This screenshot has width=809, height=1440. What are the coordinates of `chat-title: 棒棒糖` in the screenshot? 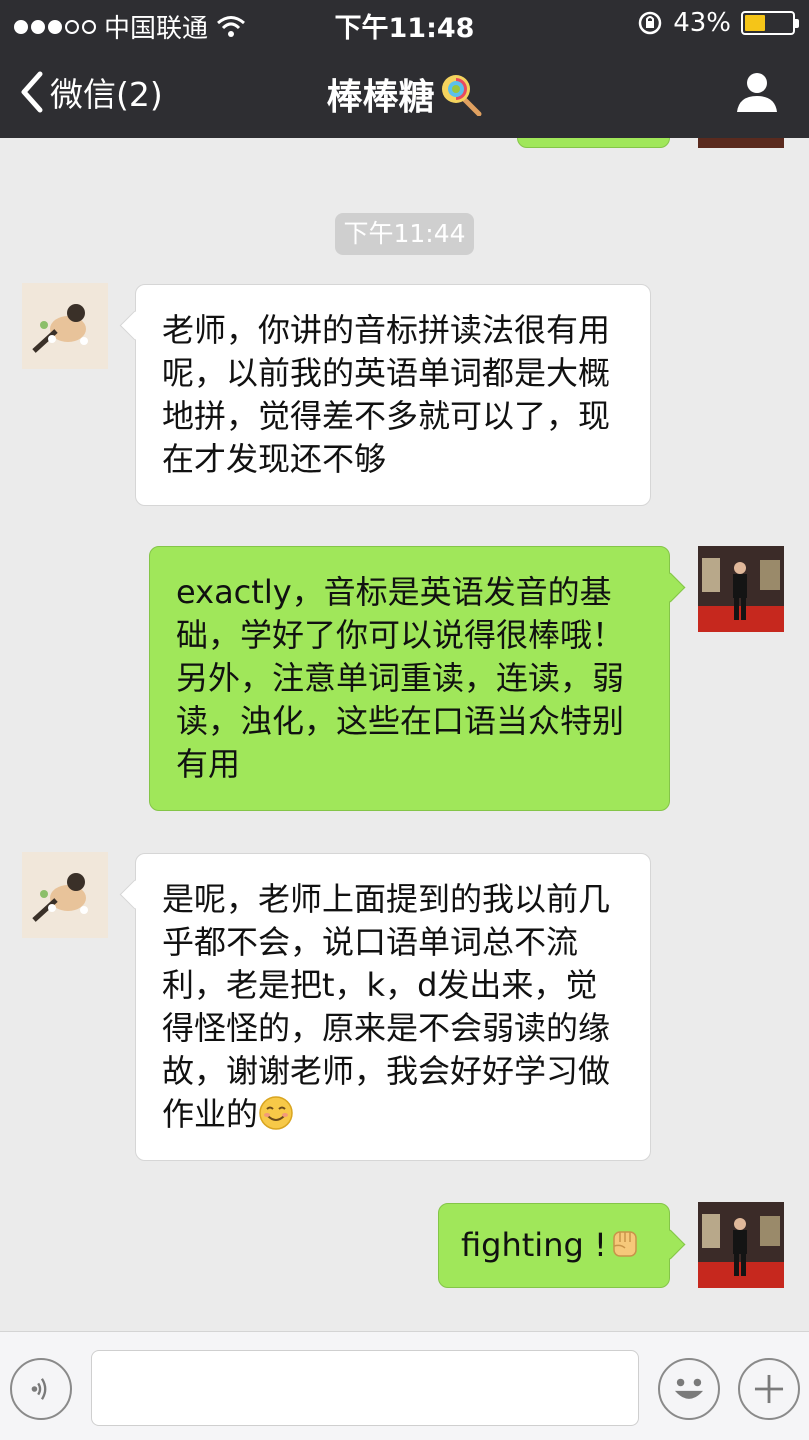 It's located at (404, 94).